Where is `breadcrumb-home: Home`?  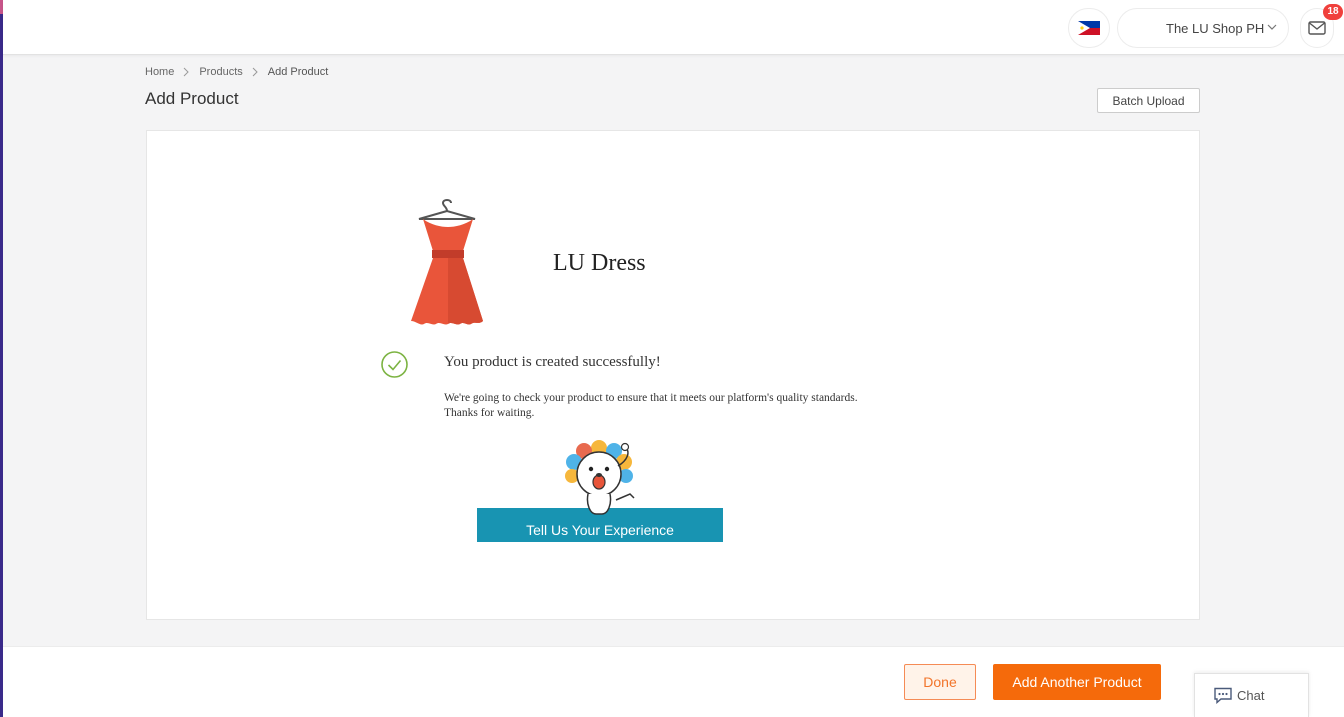 breadcrumb-home: Home is located at coordinates (159, 72).